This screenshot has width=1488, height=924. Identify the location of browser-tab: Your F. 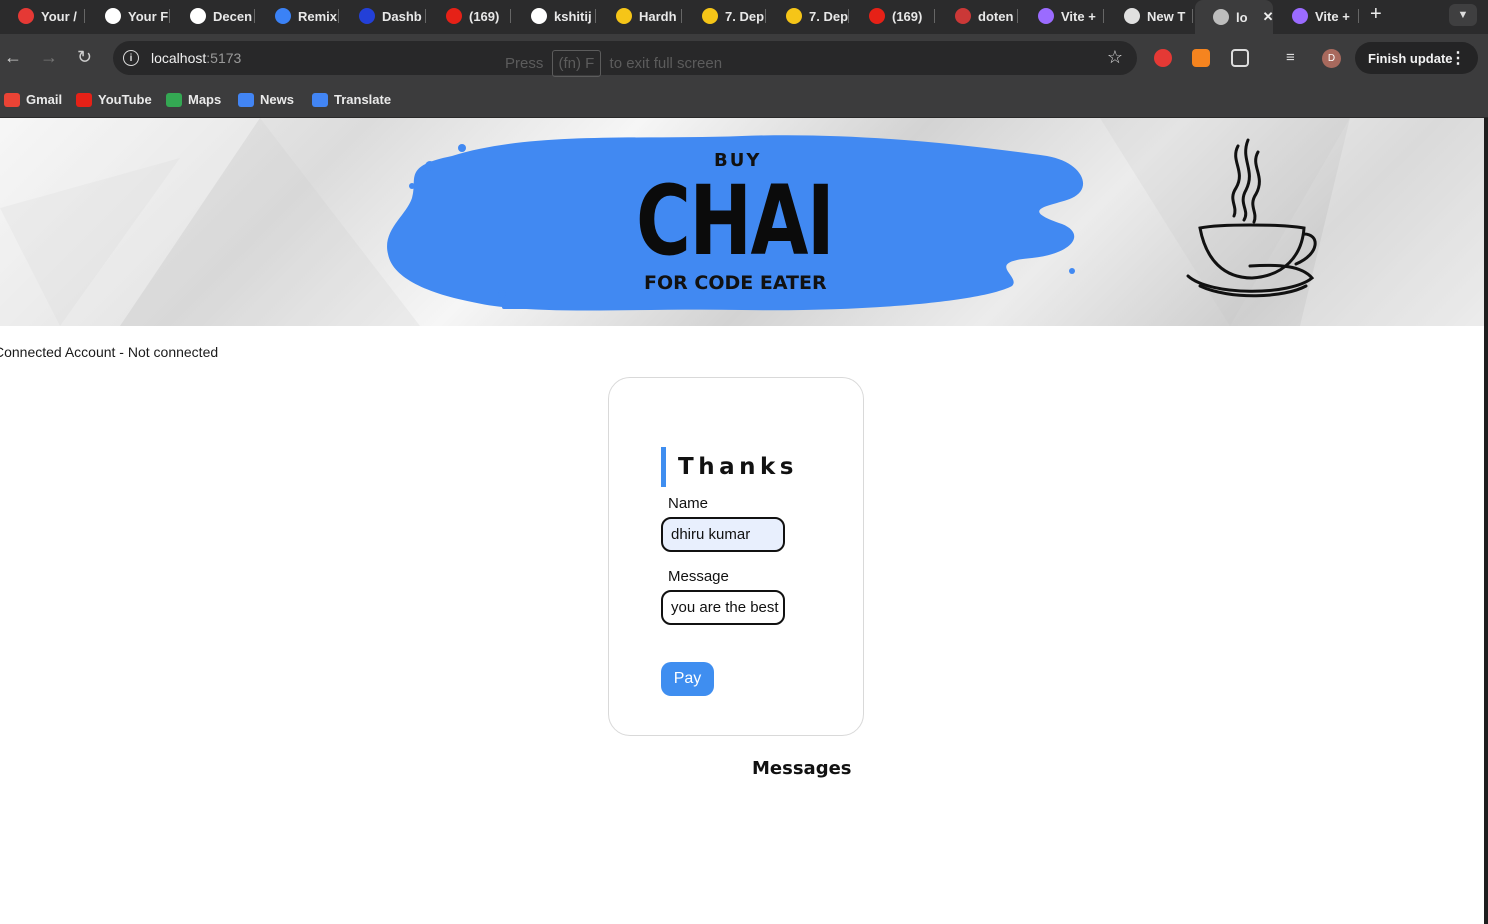
(128, 16).